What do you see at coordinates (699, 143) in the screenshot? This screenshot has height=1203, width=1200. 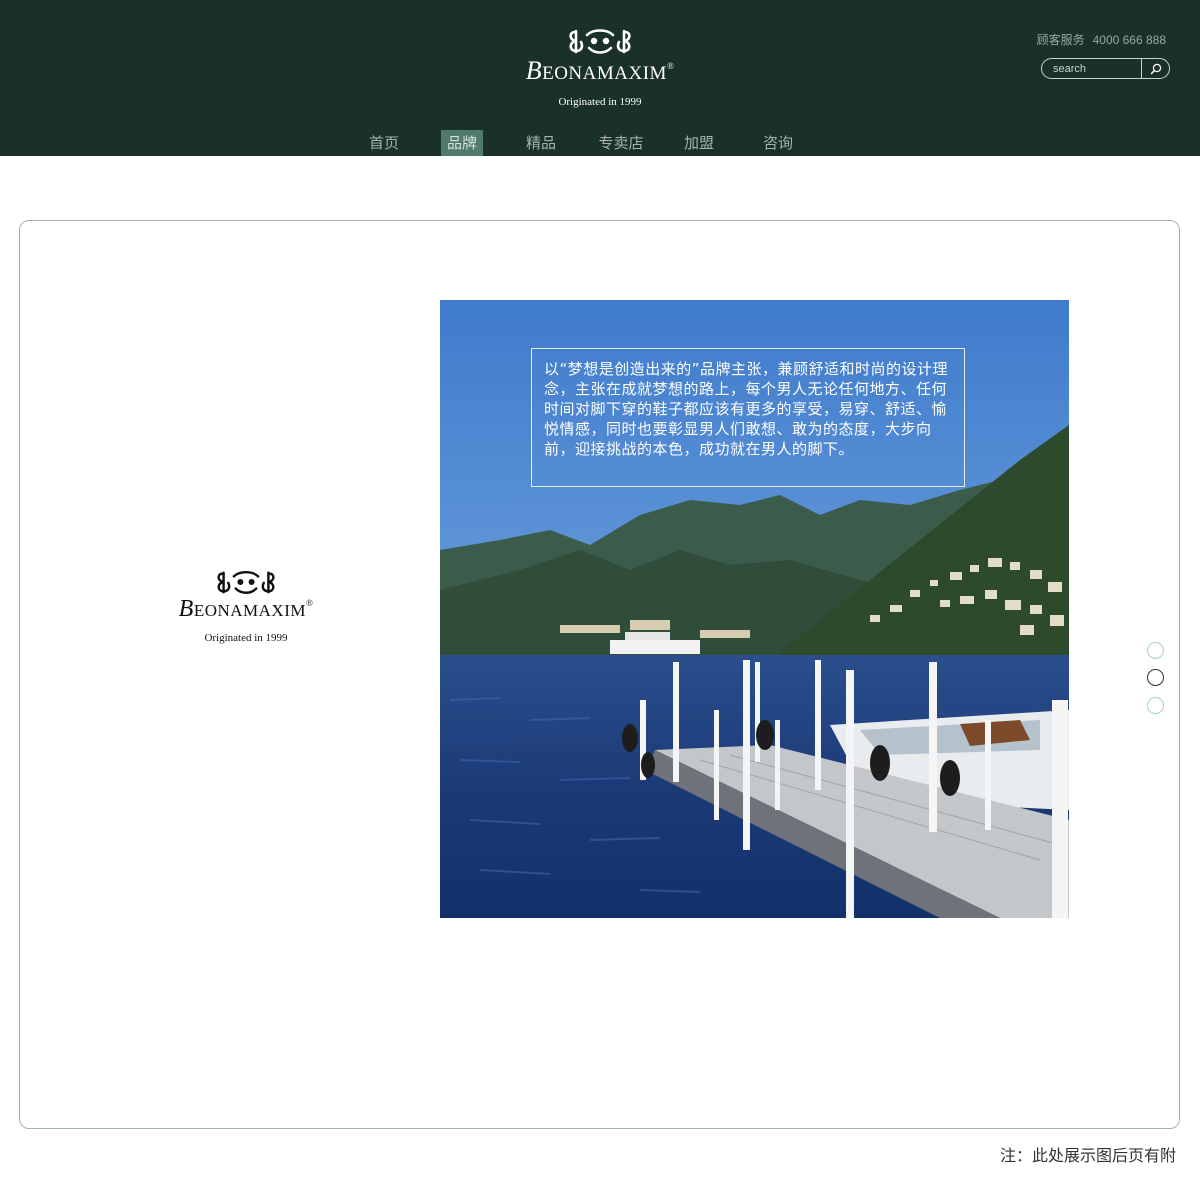 I see `nav-item-franchise: 加盟` at bounding box center [699, 143].